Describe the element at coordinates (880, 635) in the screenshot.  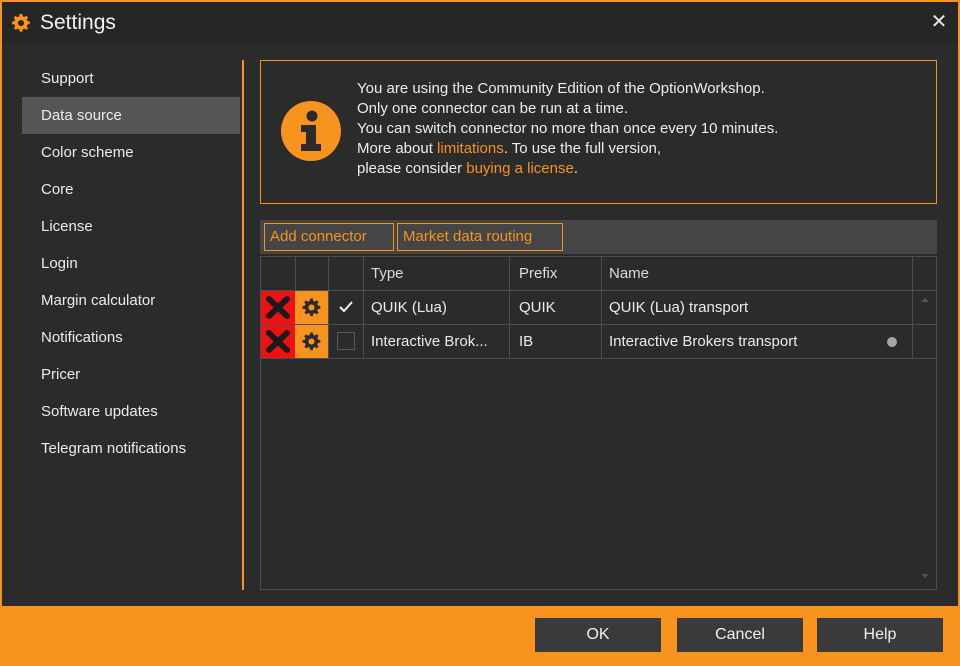
I see `help-button: Help` at that location.